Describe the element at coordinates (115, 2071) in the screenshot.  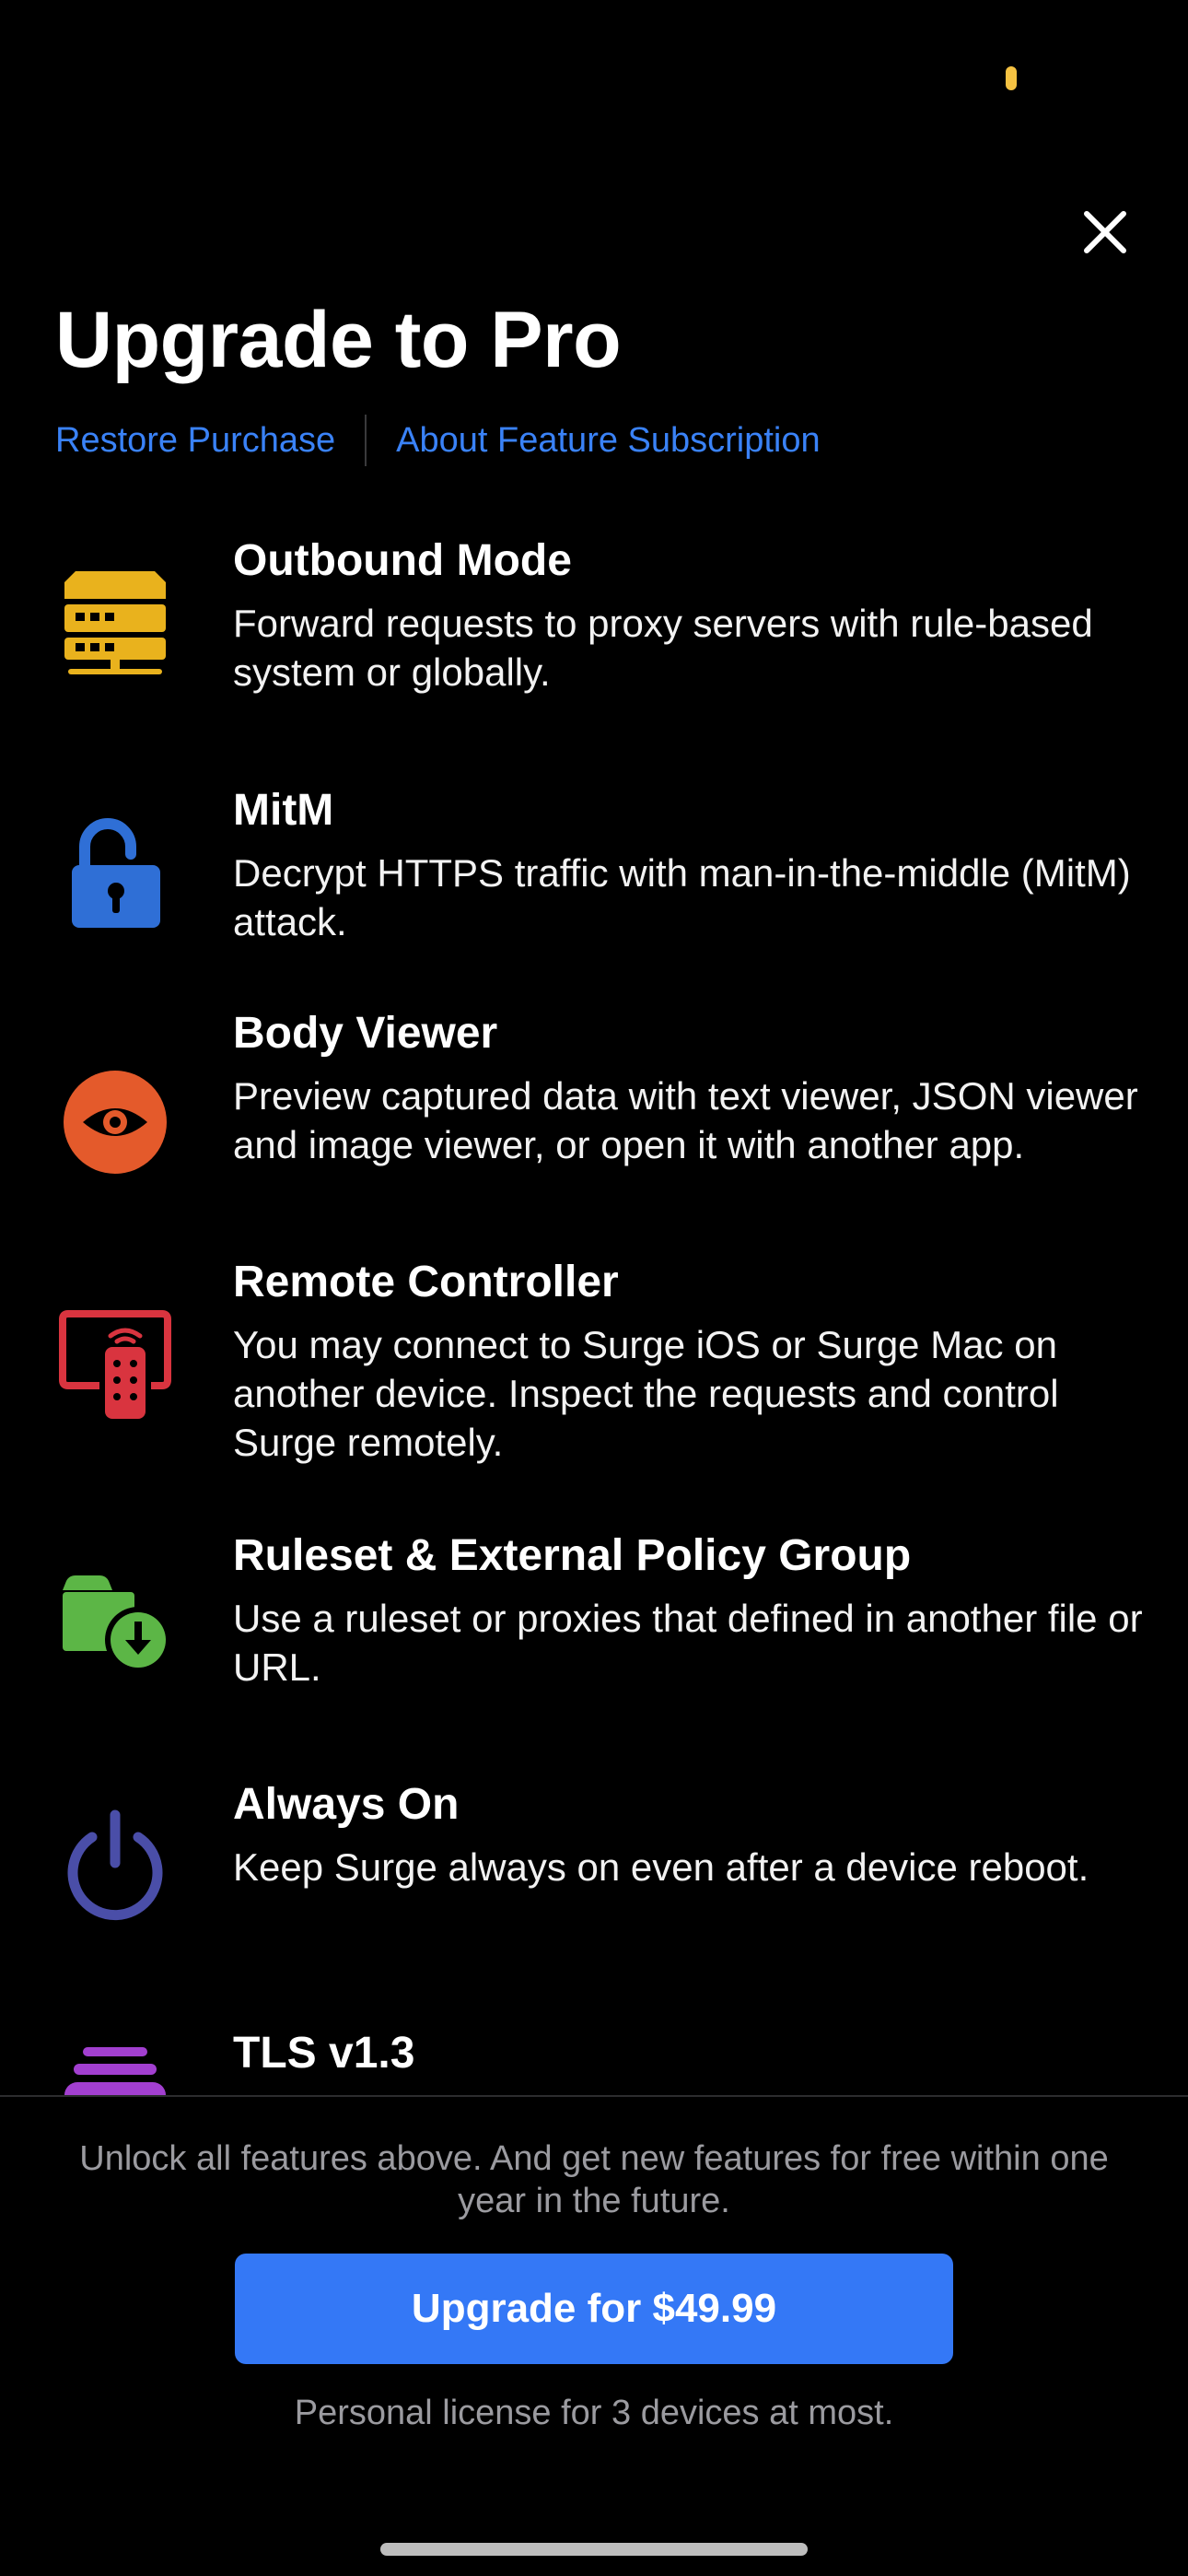
I see `layers-icon` at that location.